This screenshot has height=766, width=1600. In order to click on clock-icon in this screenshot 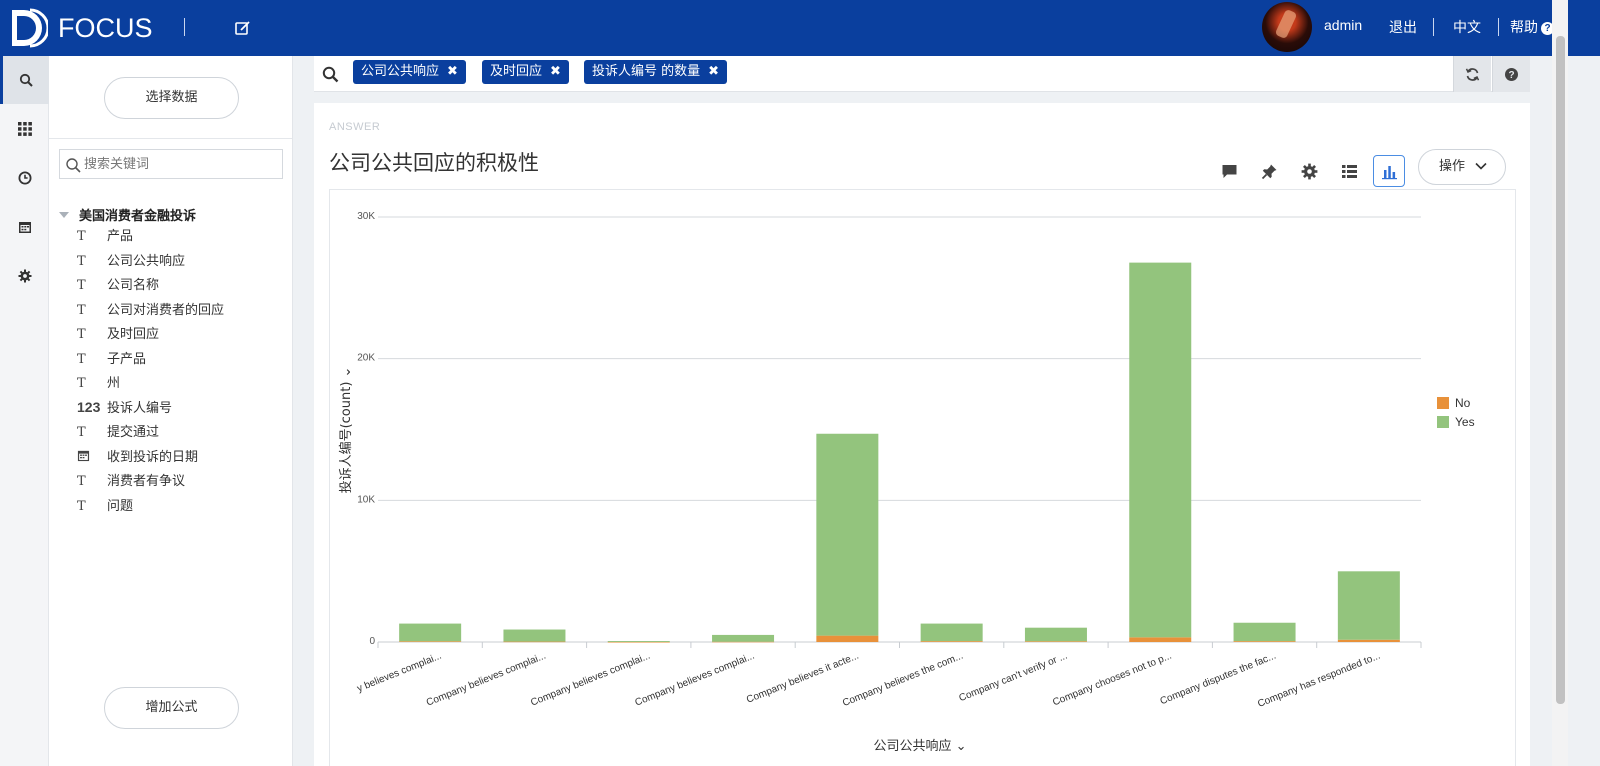, I will do `click(24, 178)`.